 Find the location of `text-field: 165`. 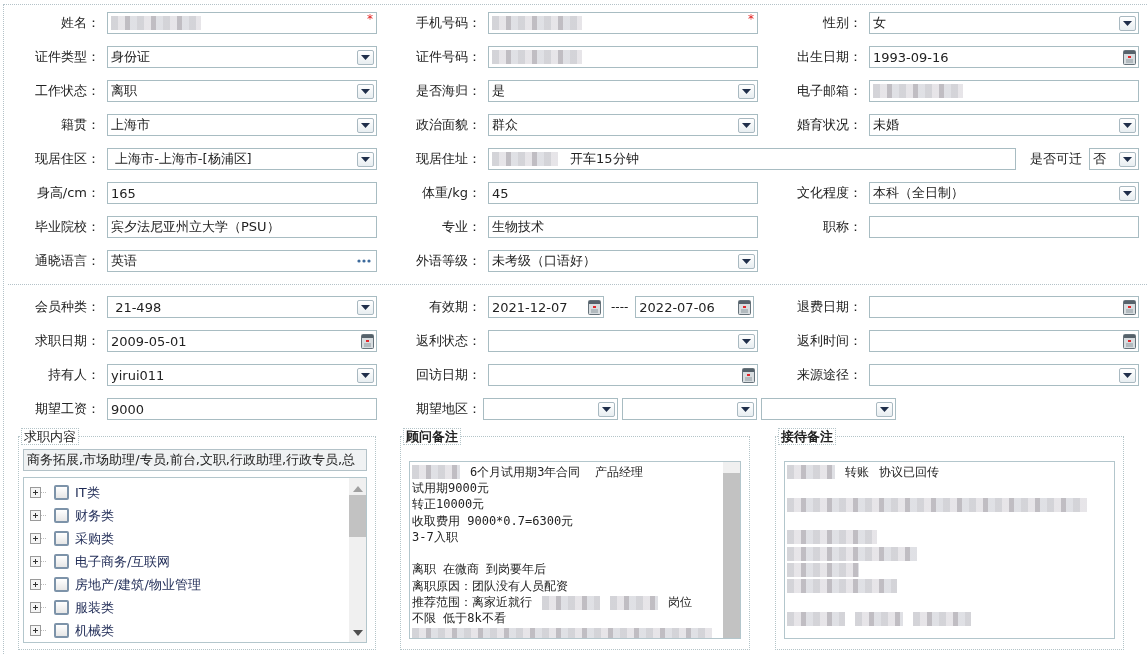

text-field: 165 is located at coordinates (242, 193).